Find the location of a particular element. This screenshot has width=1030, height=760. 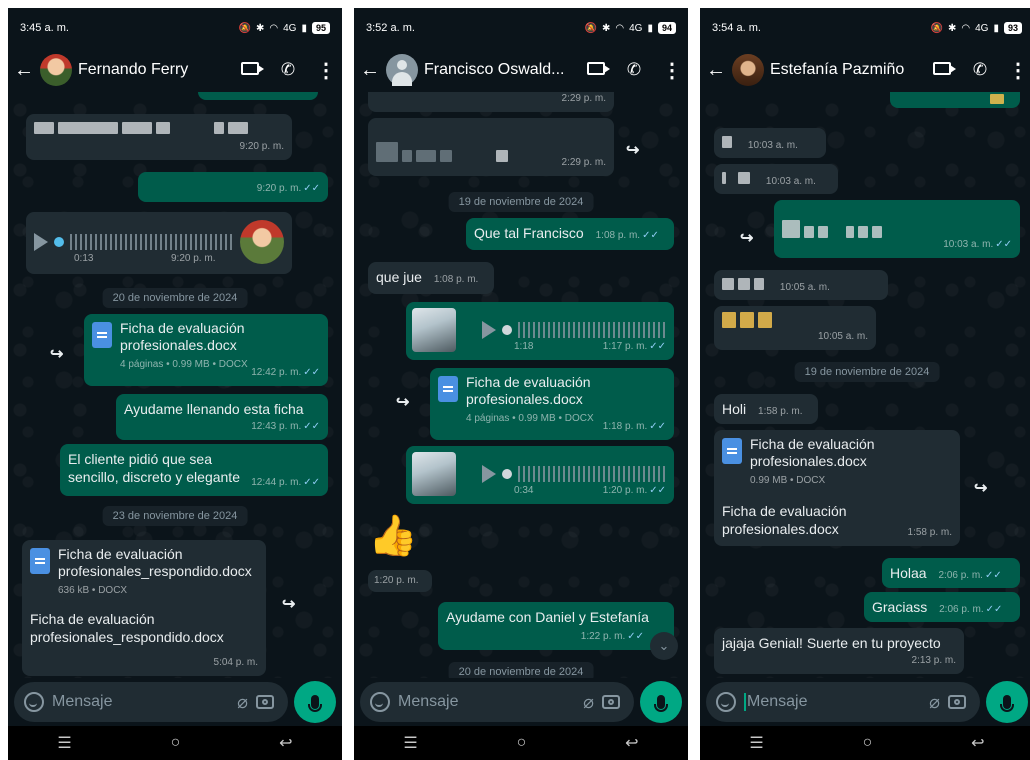

document-icon is located at coordinates (448, 389).